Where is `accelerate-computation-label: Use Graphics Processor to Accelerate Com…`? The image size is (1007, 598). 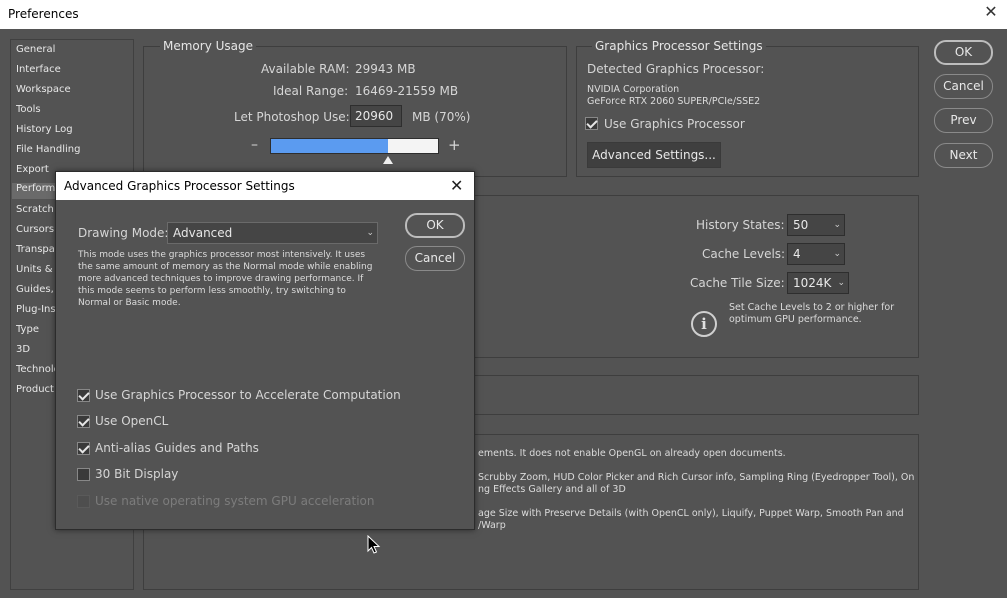 accelerate-computation-label: Use Graphics Processor to Accelerate Com… is located at coordinates (248, 395).